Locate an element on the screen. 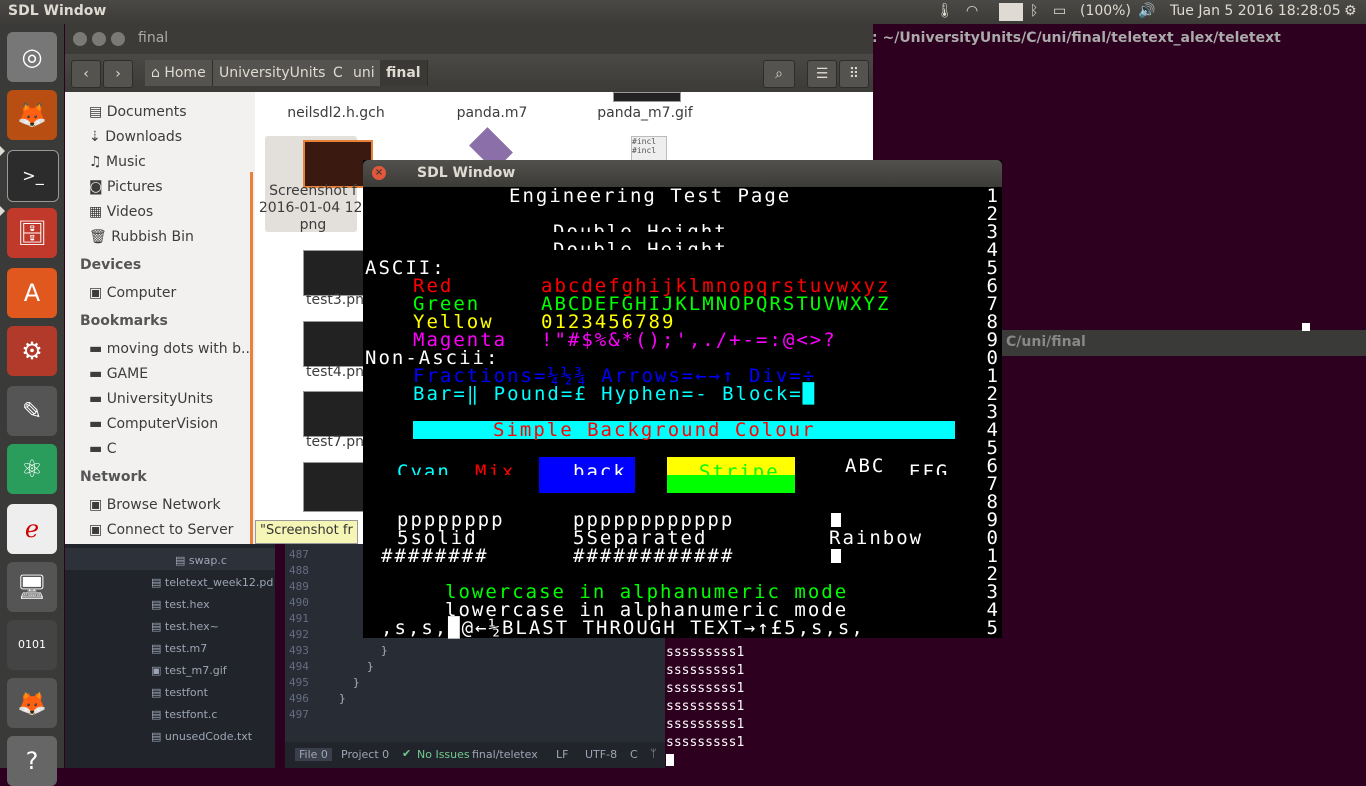 This screenshot has height=786, width=1366. sidebar-item-computer: ▣ Computer is located at coordinates (132, 293).